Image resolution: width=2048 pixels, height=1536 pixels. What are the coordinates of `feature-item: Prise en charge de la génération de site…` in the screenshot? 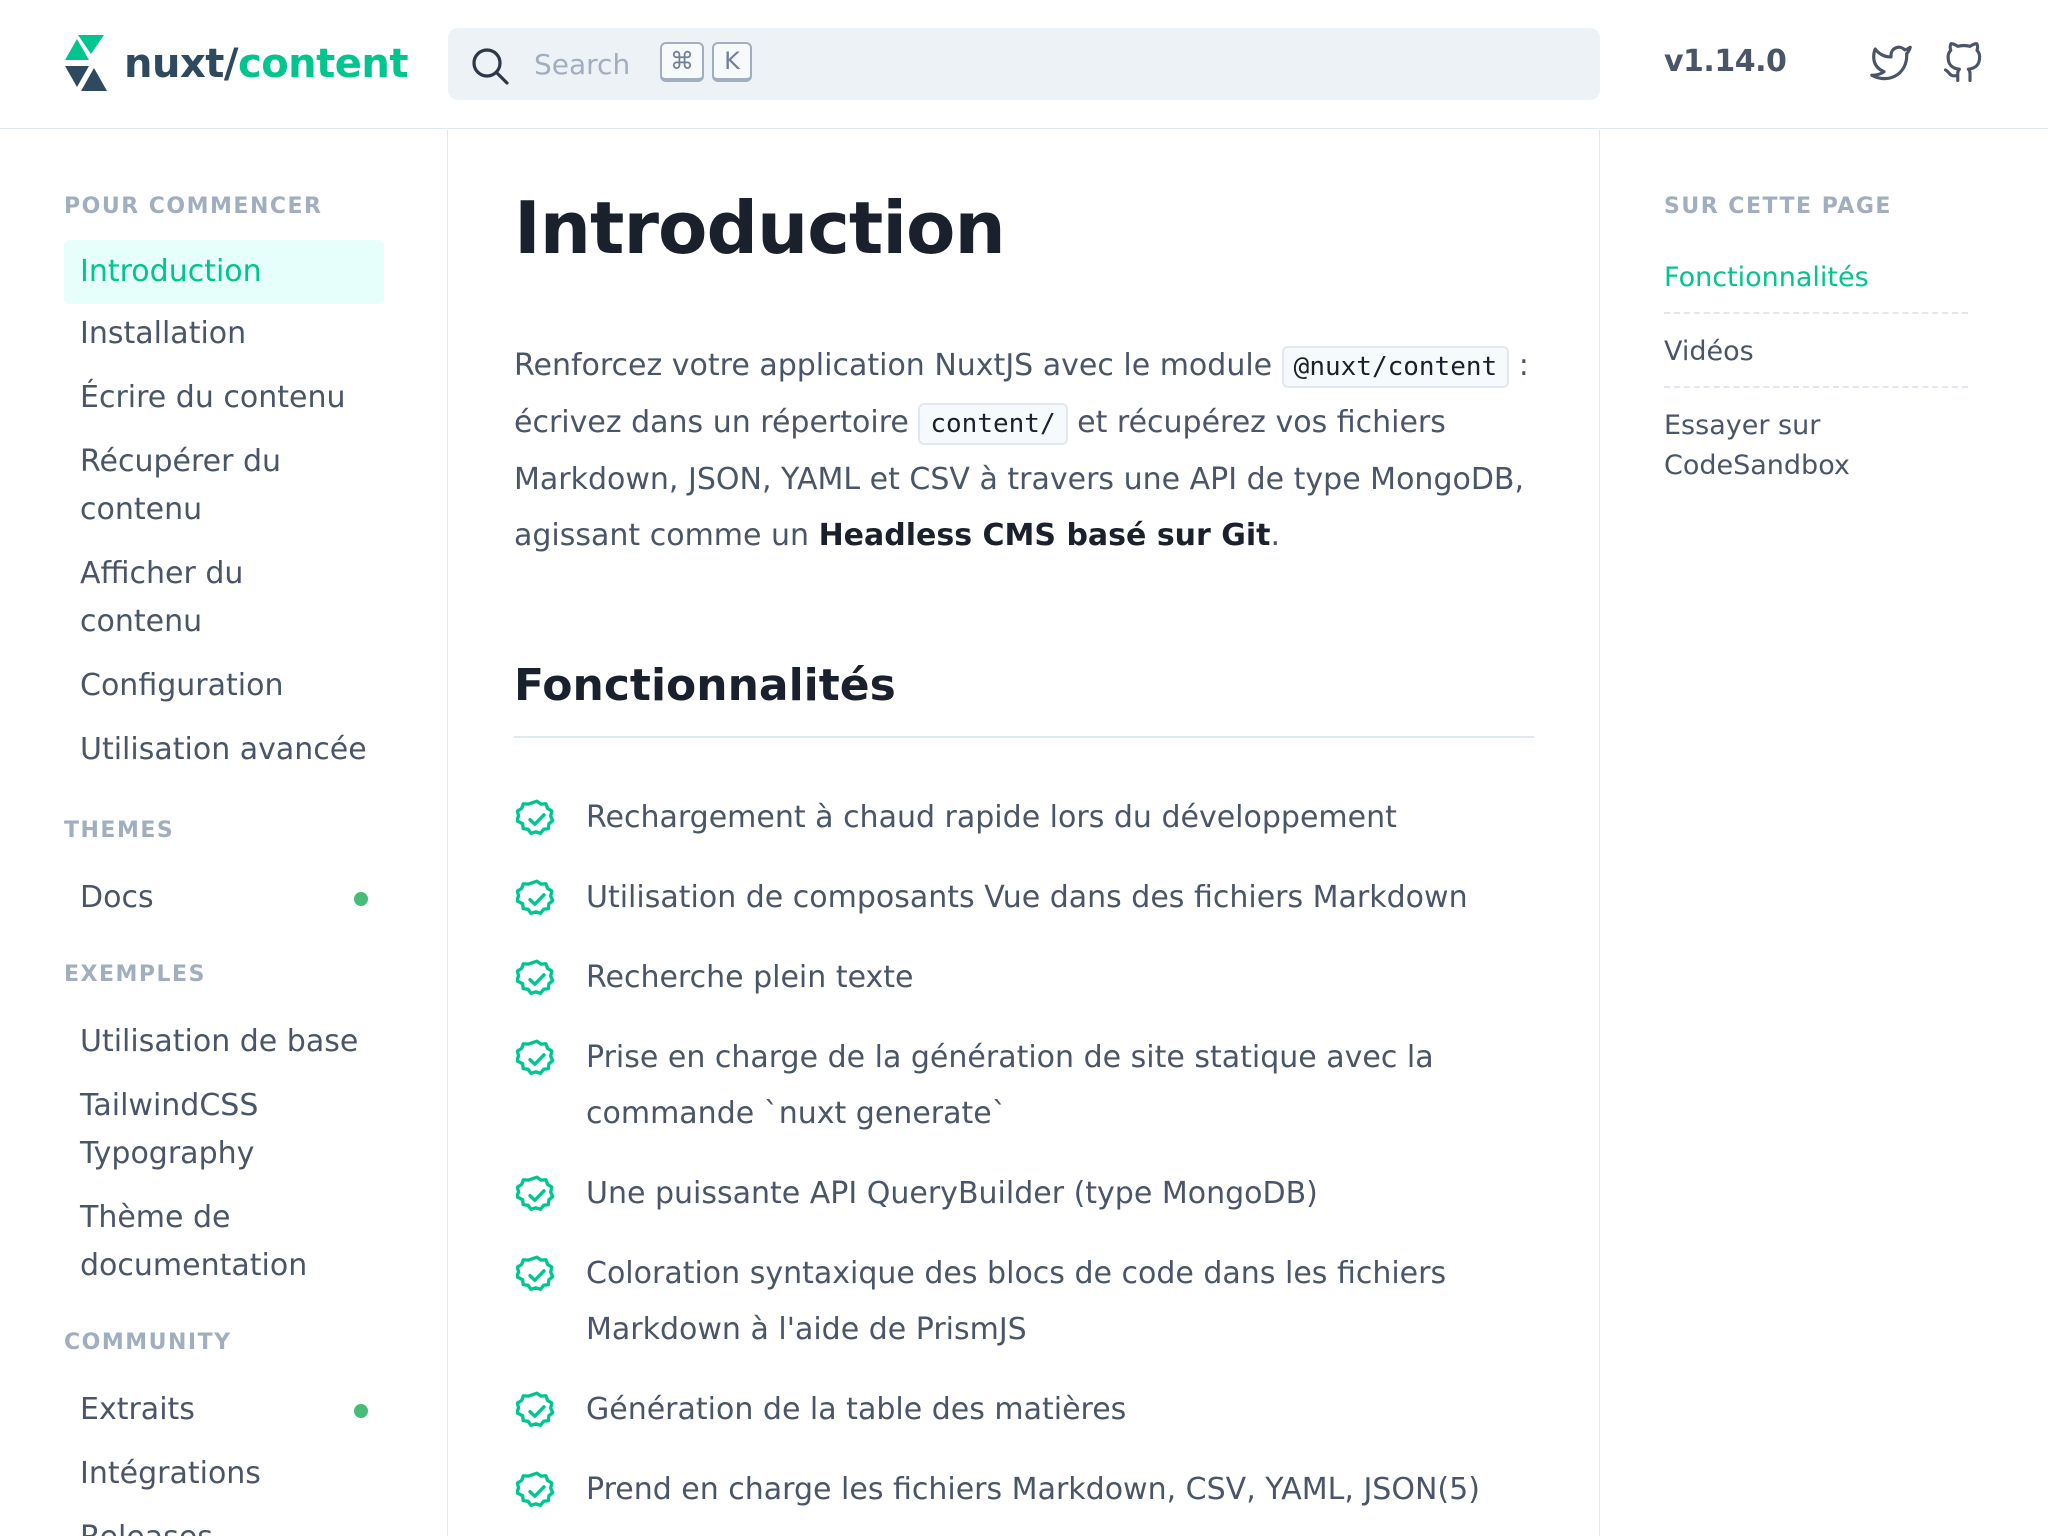 It's located at (1024, 1086).